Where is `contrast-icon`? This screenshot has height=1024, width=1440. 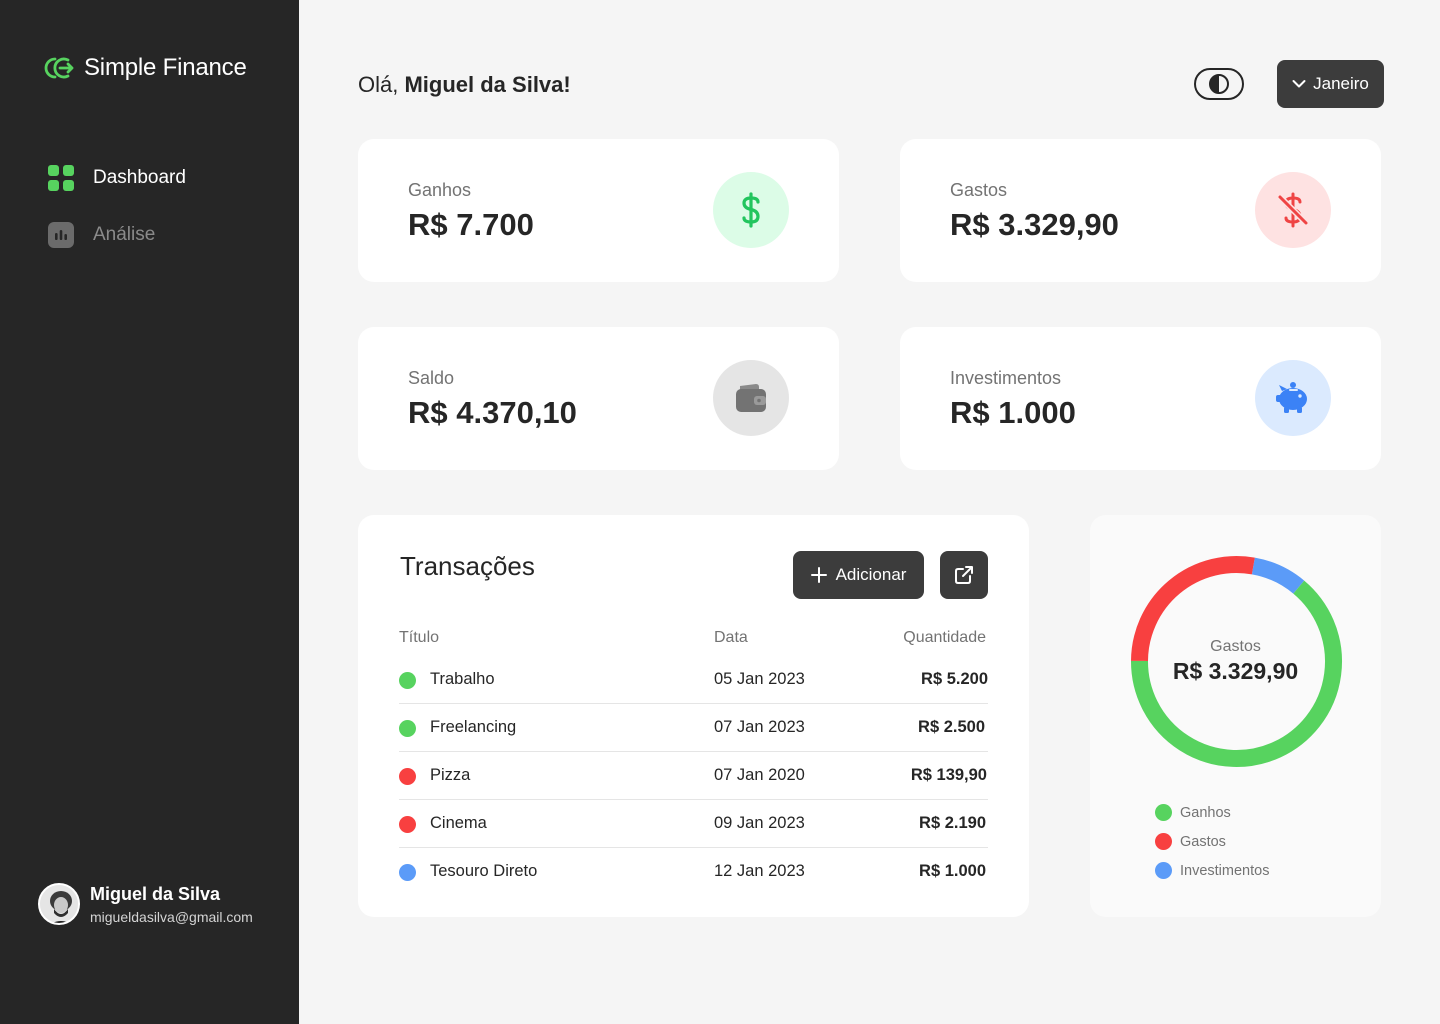 contrast-icon is located at coordinates (1219, 84).